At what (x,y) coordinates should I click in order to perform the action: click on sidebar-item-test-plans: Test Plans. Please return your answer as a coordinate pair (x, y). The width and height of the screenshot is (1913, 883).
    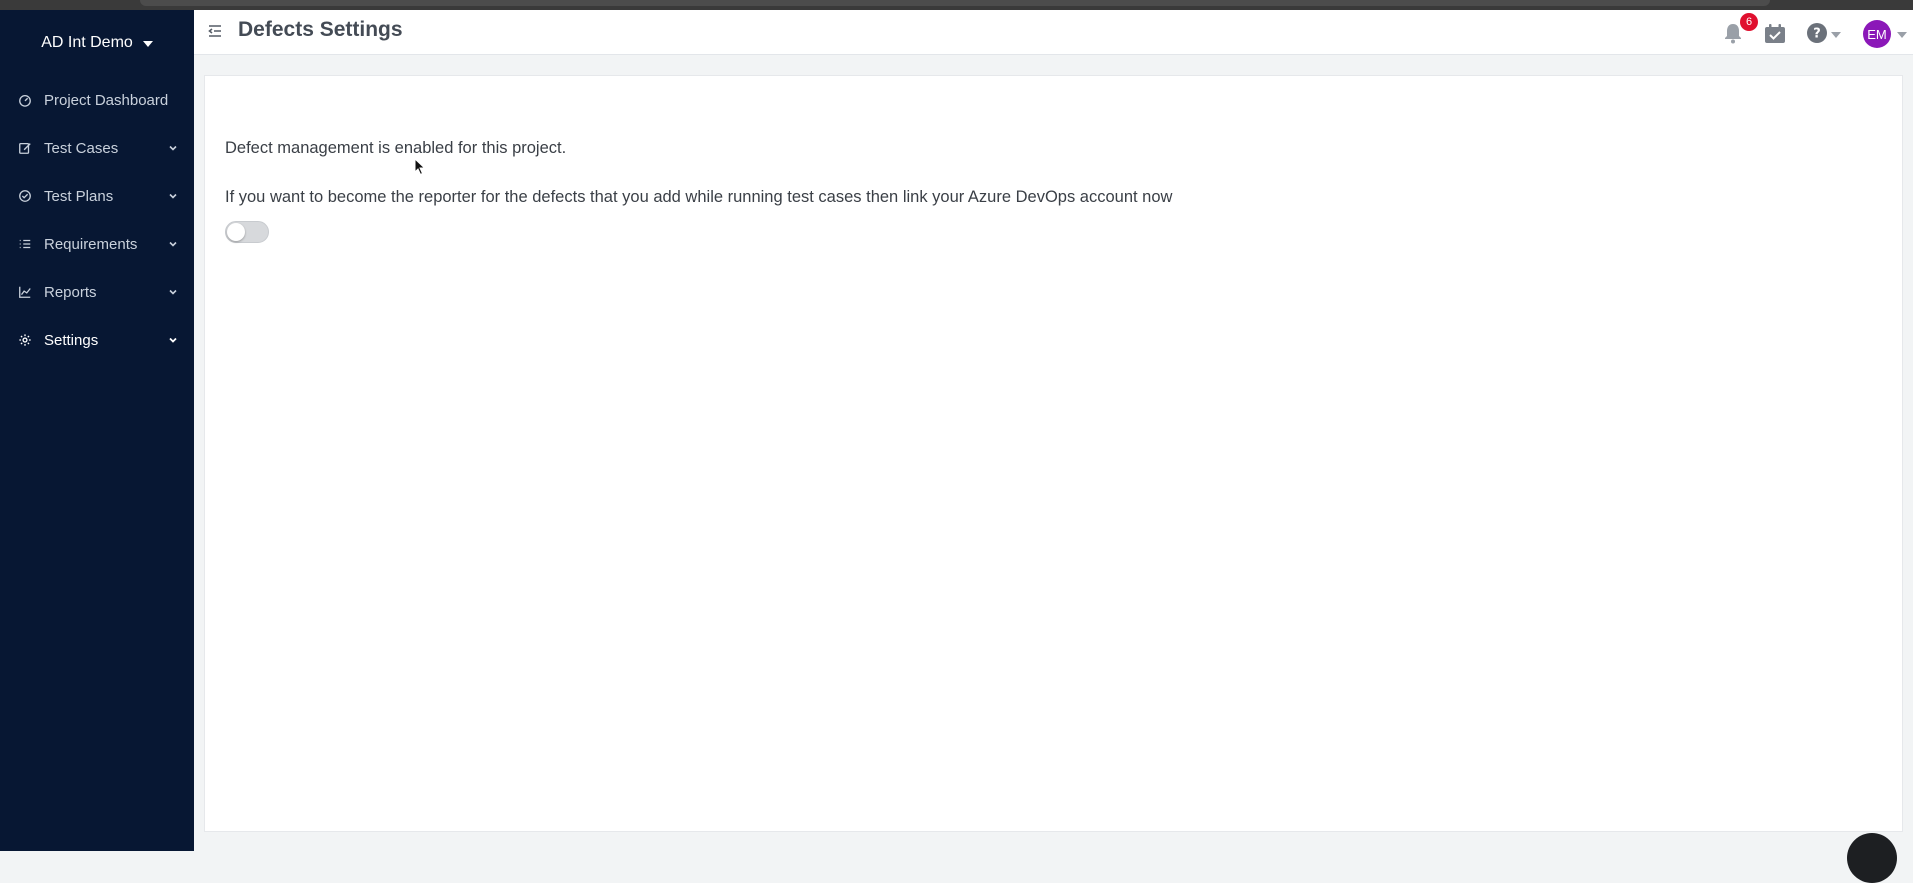
    Looking at the image, I should click on (97, 196).